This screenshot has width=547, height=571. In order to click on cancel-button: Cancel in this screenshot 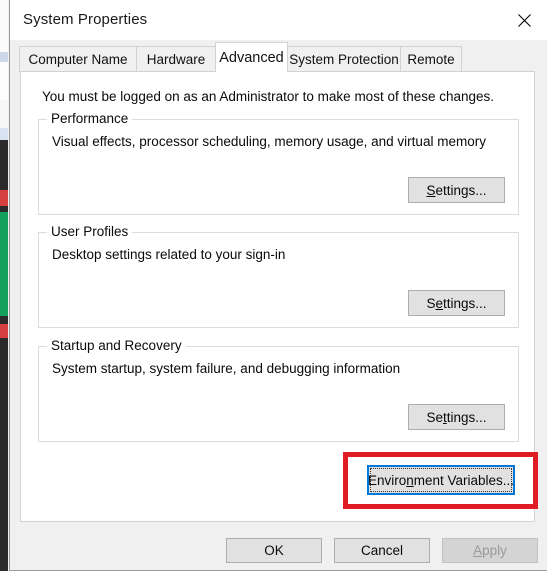, I will do `click(382, 550)`.